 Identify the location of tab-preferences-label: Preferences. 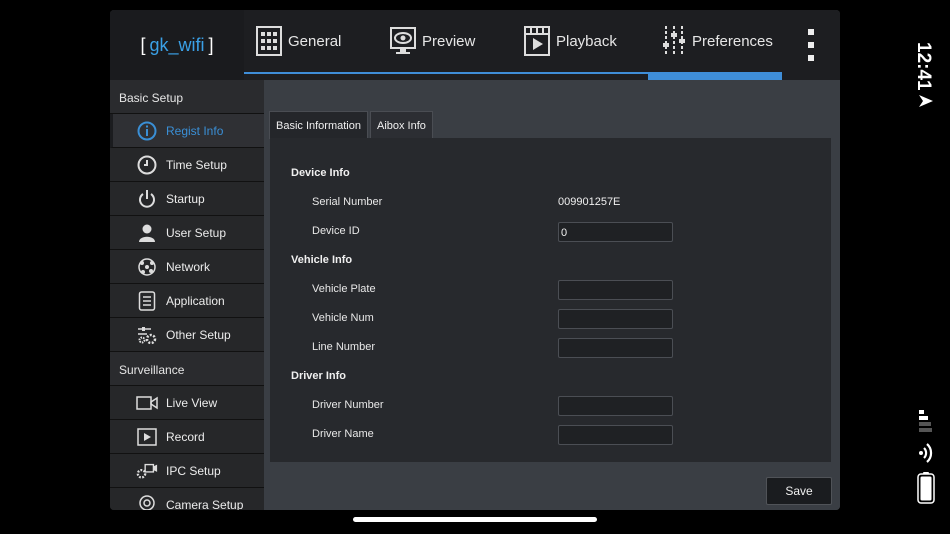
(732, 41).